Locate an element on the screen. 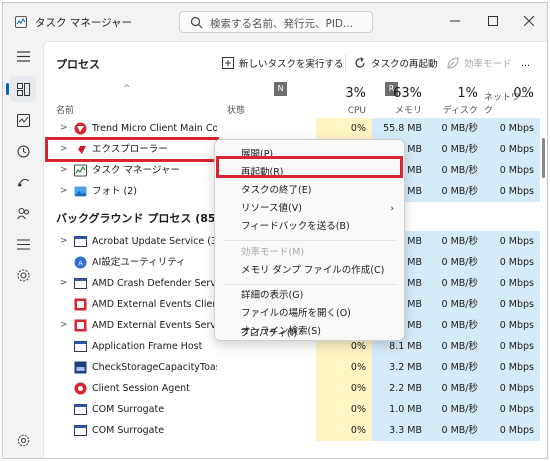  chevron-right-icon: › is located at coordinates (392, 209).